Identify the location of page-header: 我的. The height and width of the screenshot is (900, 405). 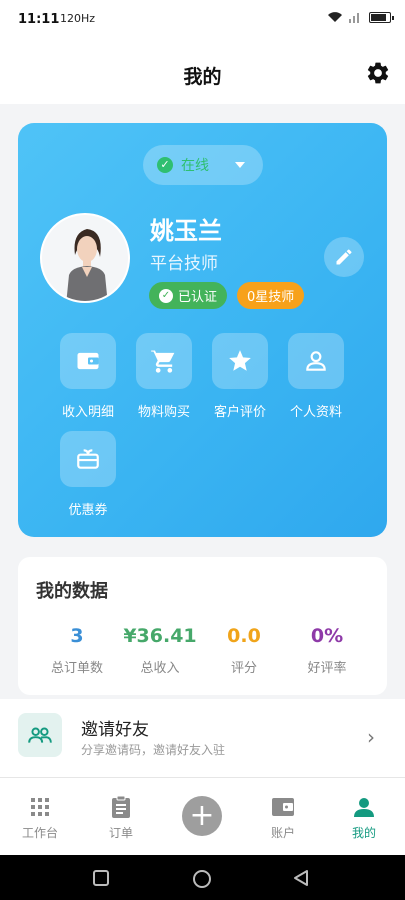
(202, 72).